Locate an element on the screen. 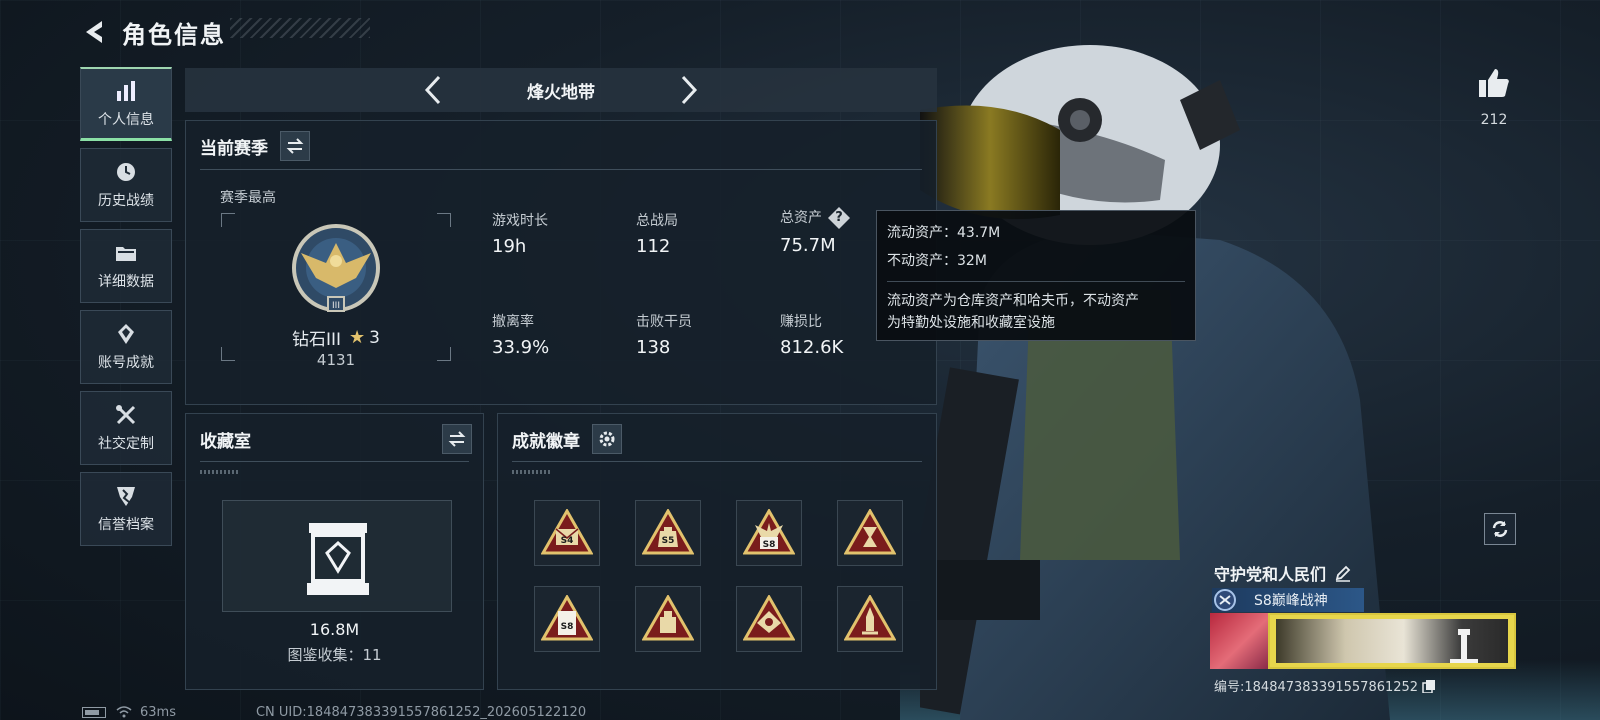  s8-card-badge-icon: S8 is located at coordinates (567, 618).